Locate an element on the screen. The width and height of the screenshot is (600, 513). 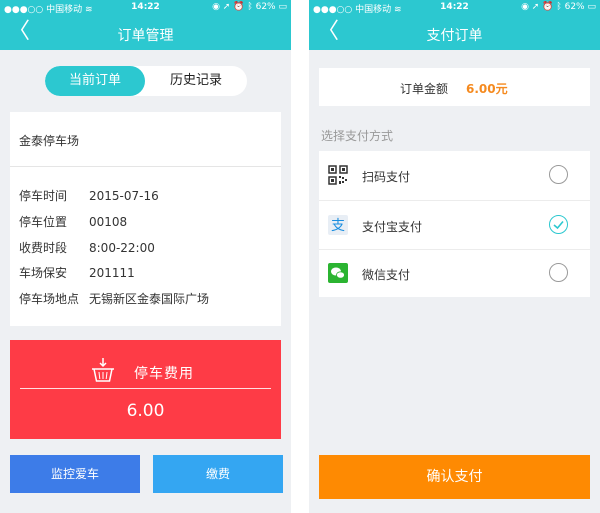
info-label: 车场保安 is located at coordinates (43, 273).